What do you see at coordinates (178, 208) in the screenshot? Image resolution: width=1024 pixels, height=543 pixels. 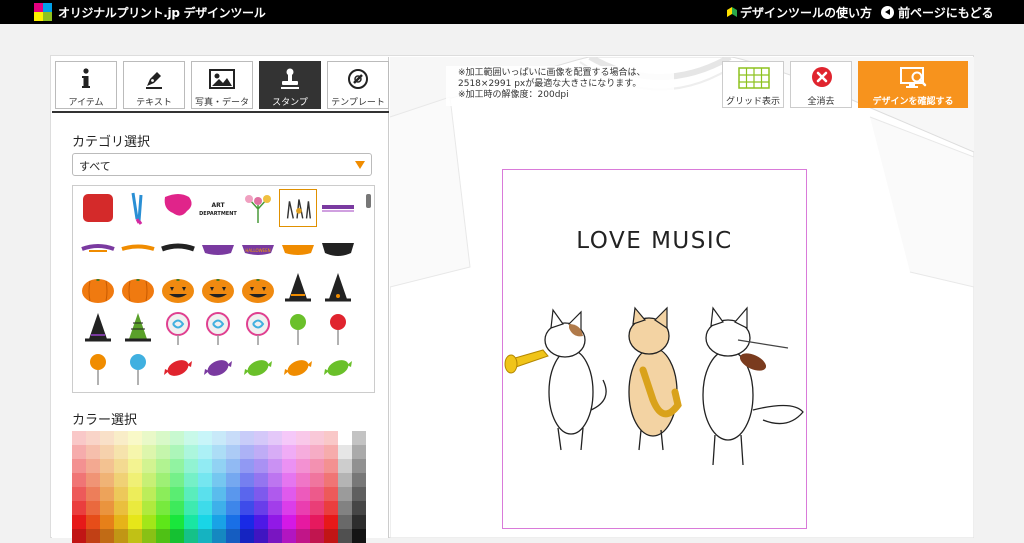 I see `stamp-item-pink-splash` at bounding box center [178, 208].